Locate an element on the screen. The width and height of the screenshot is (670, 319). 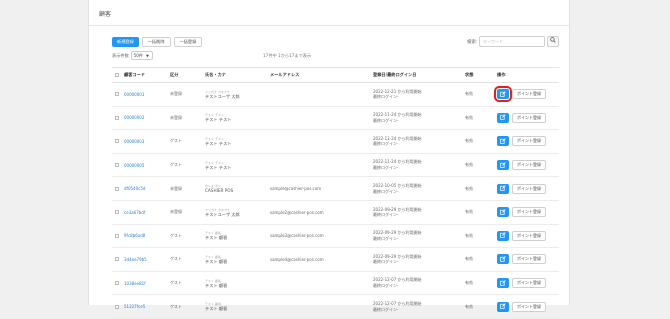
registration-cell: 2022-10-05 から利用開始 最終ログイン- is located at coordinates (419, 188).